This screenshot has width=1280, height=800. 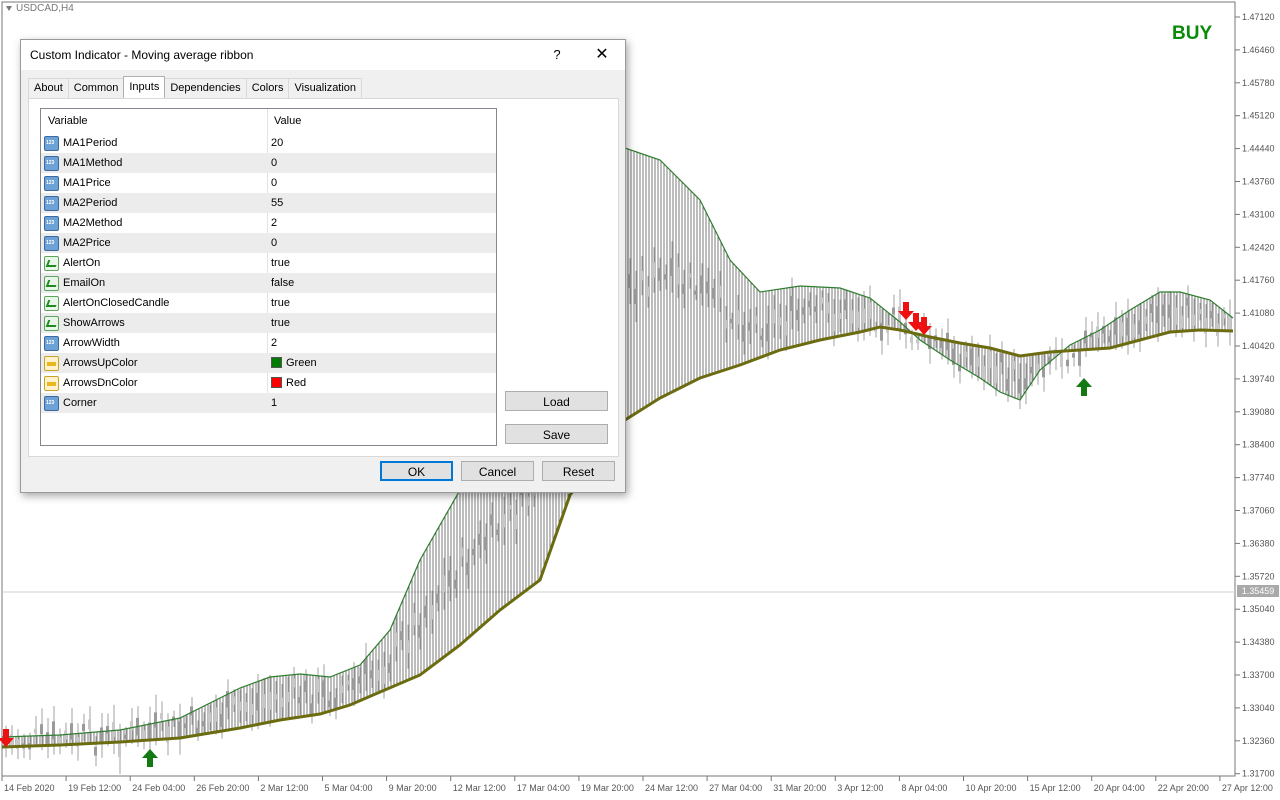 I want to click on tab-dependencies: Dependencies, so click(x=205, y=88).